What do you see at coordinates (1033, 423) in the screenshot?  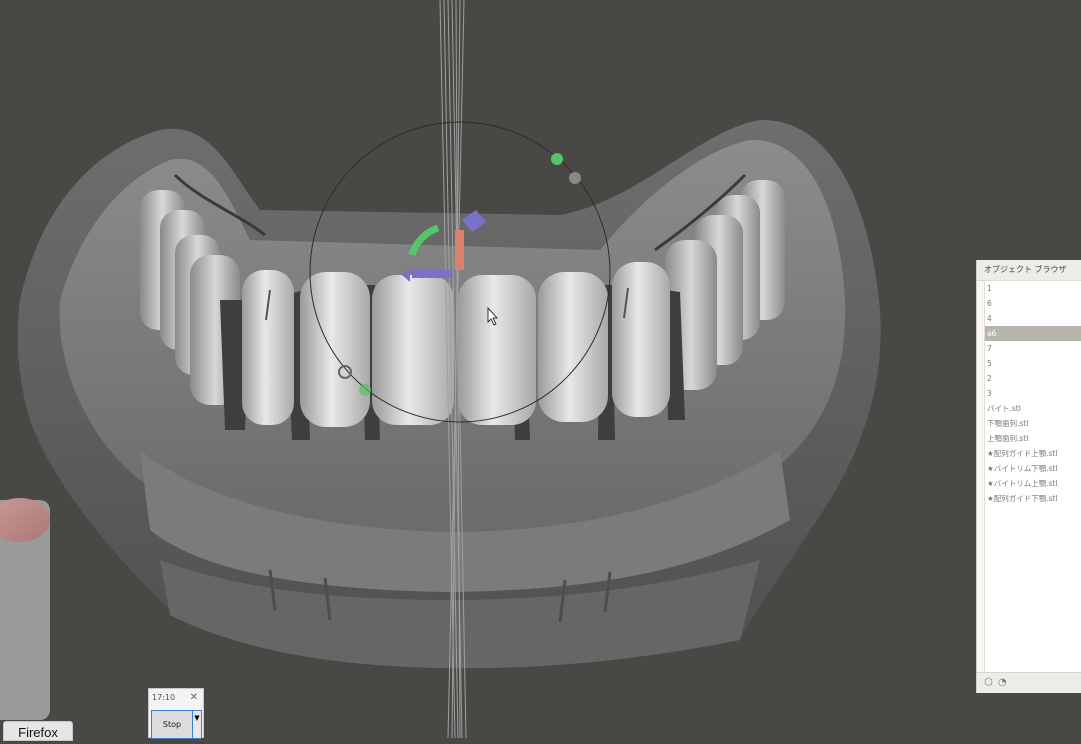 I see `object-item: 下顎歯列.stl` at bounding box center [1033, 423].